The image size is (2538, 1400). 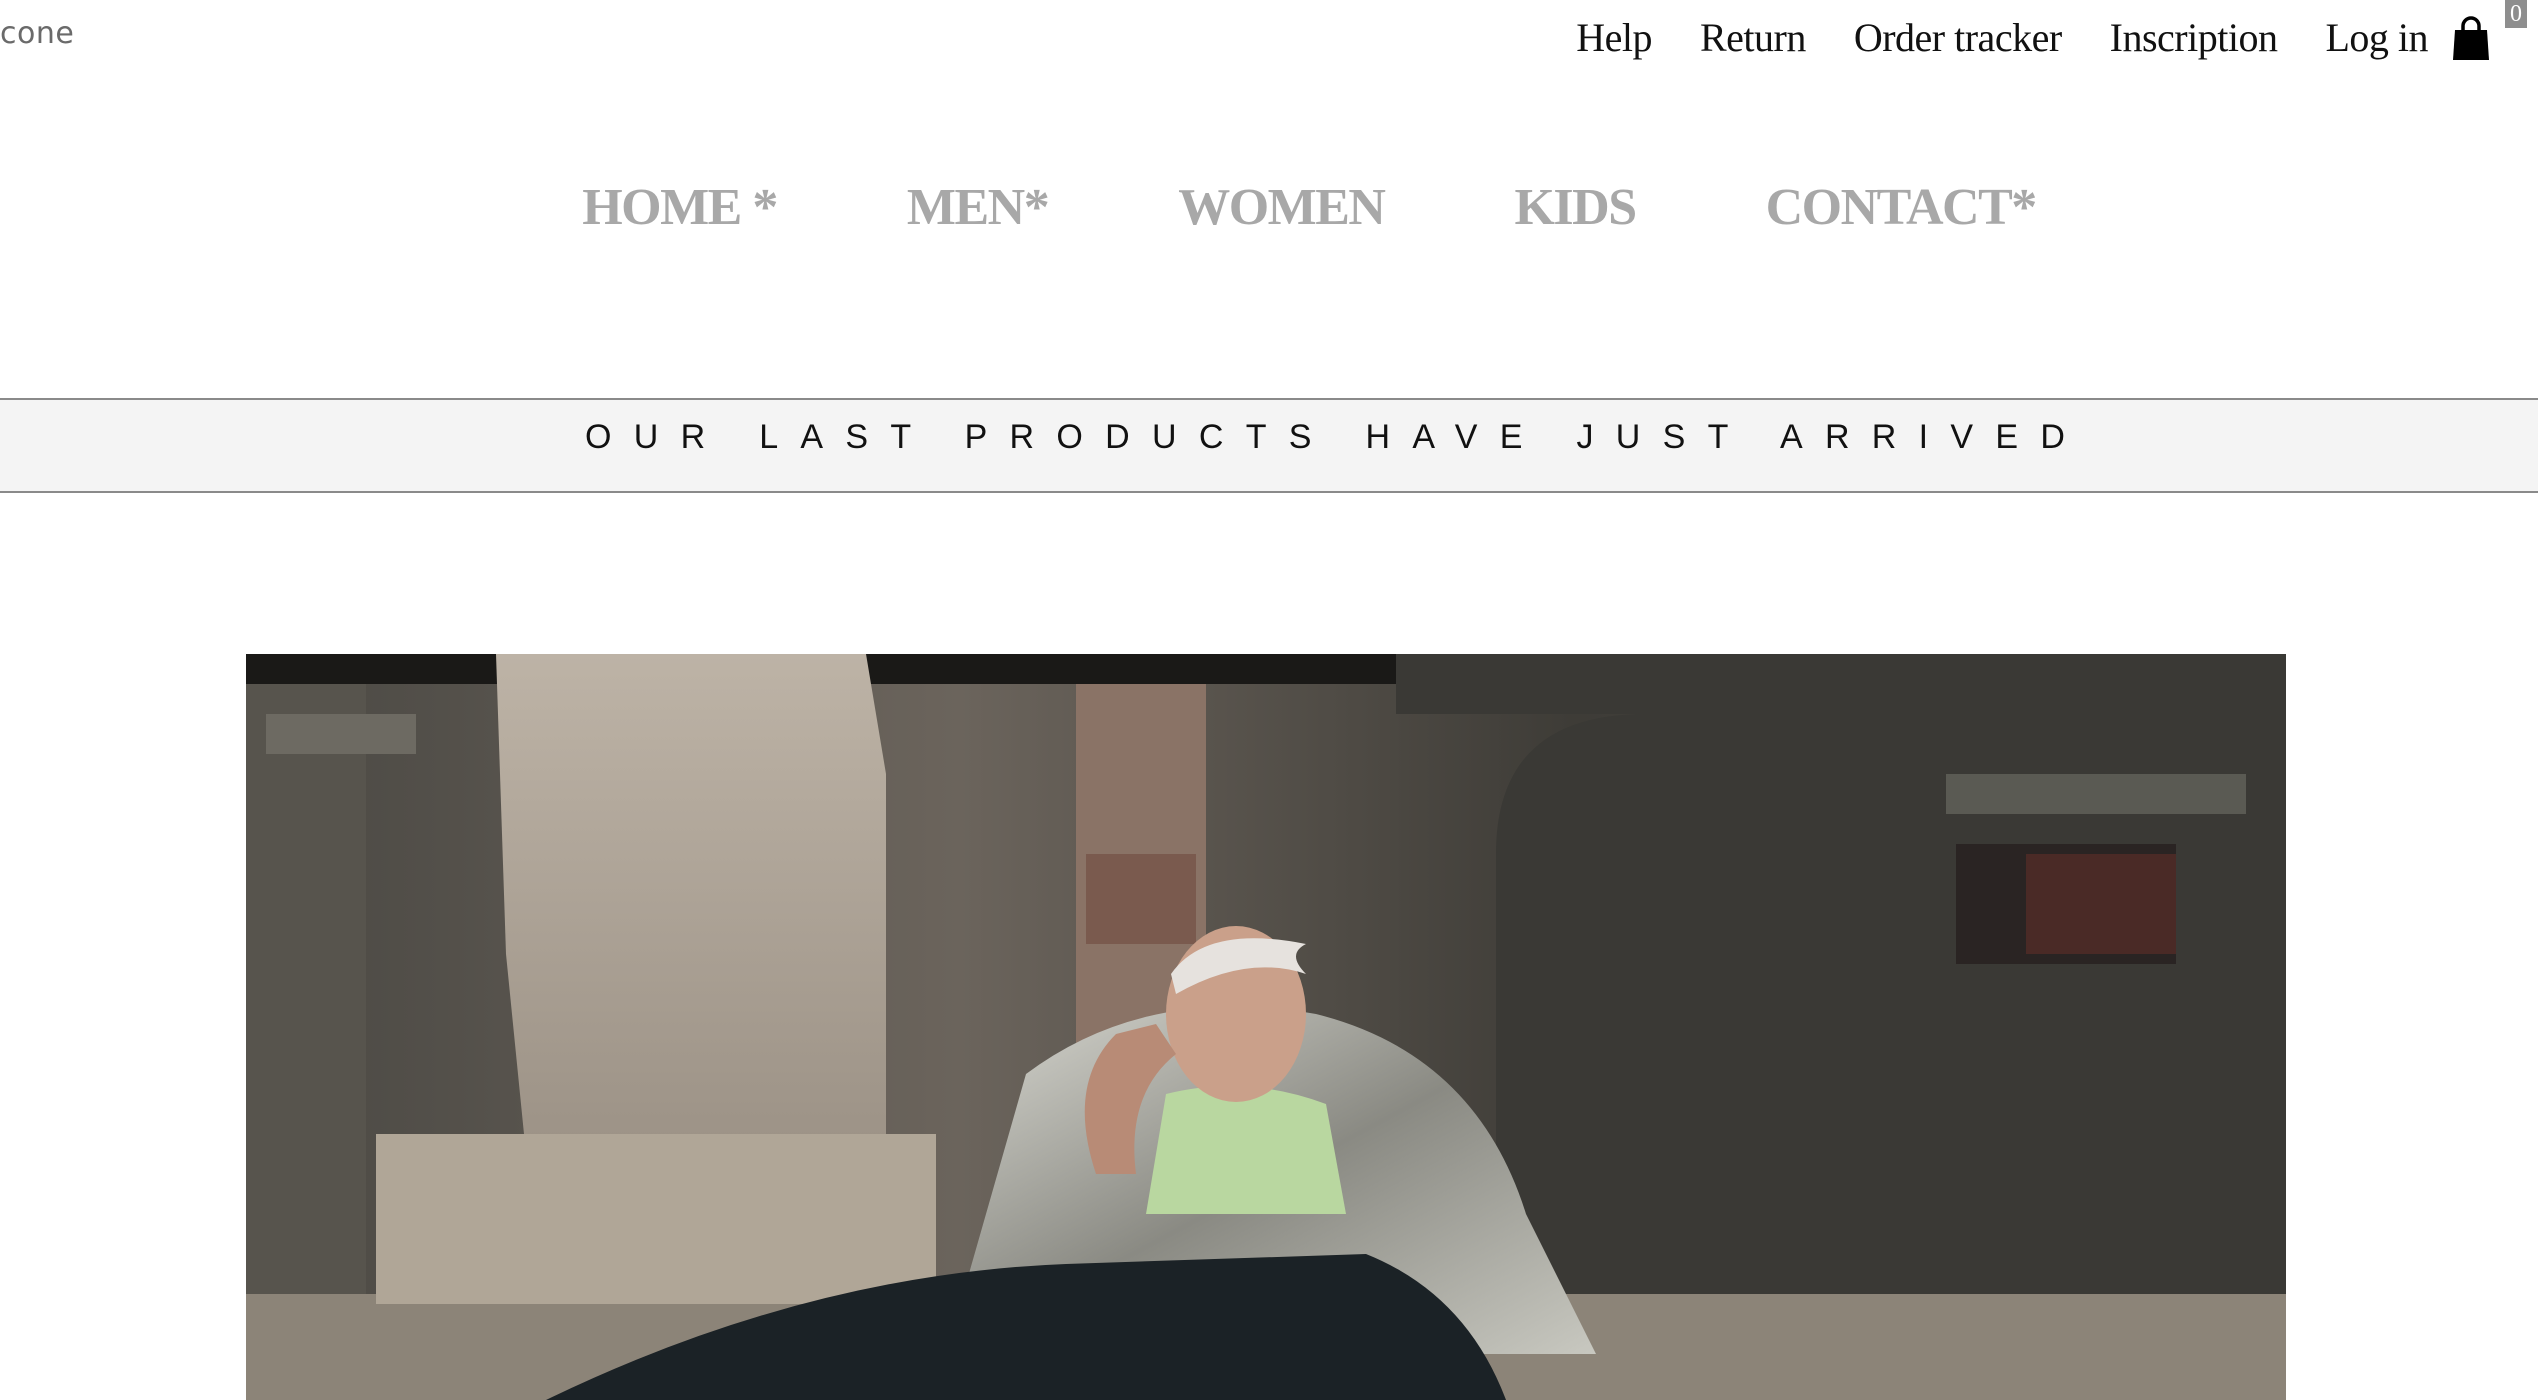 I want to click on announcement-banner: OUR LAST PRODUCTS HAVE JUST ARRIVED, so click(x=1269, y=445).